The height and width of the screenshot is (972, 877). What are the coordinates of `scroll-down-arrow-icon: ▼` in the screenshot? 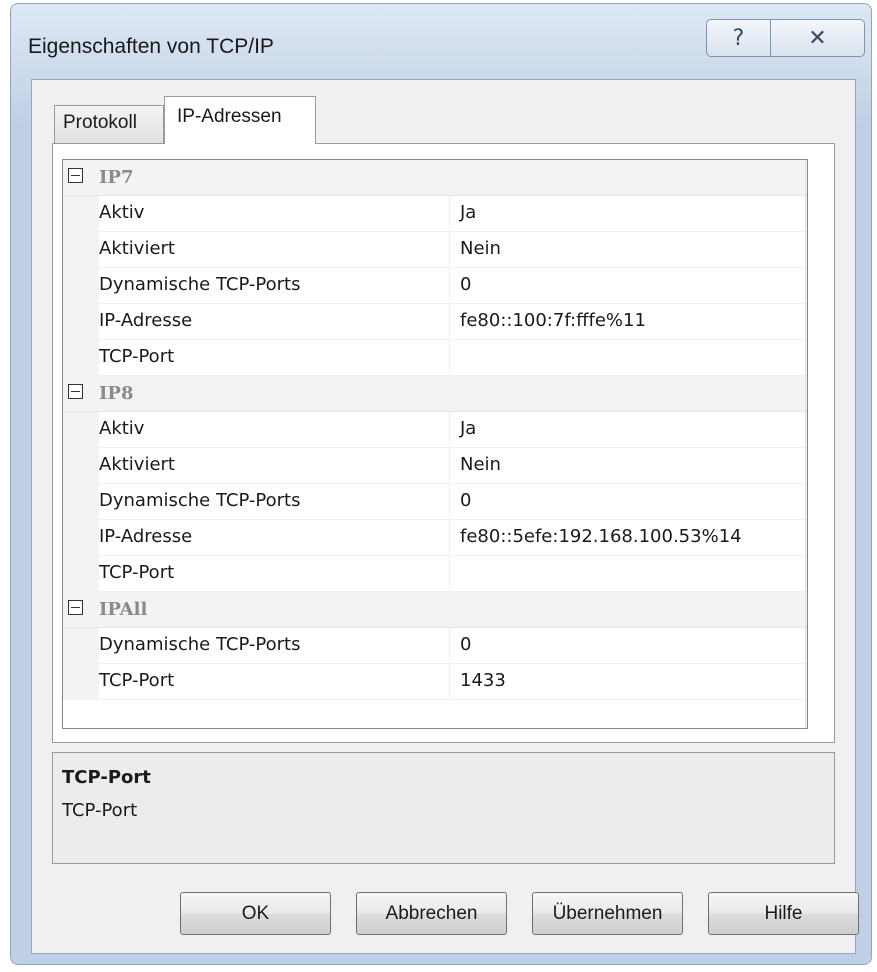 It's located at (806, 713).